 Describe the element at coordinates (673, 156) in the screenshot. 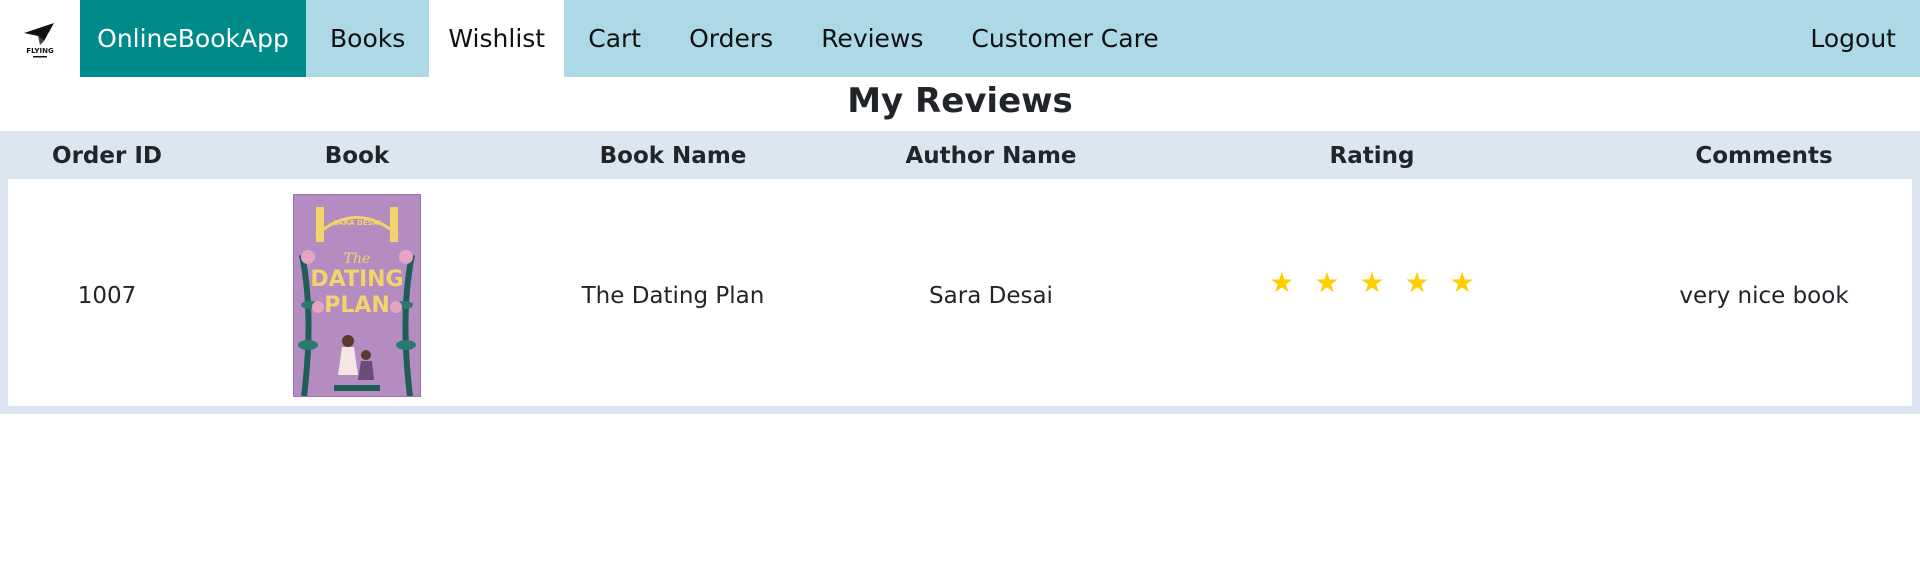

I see `header-book-name: Book Name` at that location.